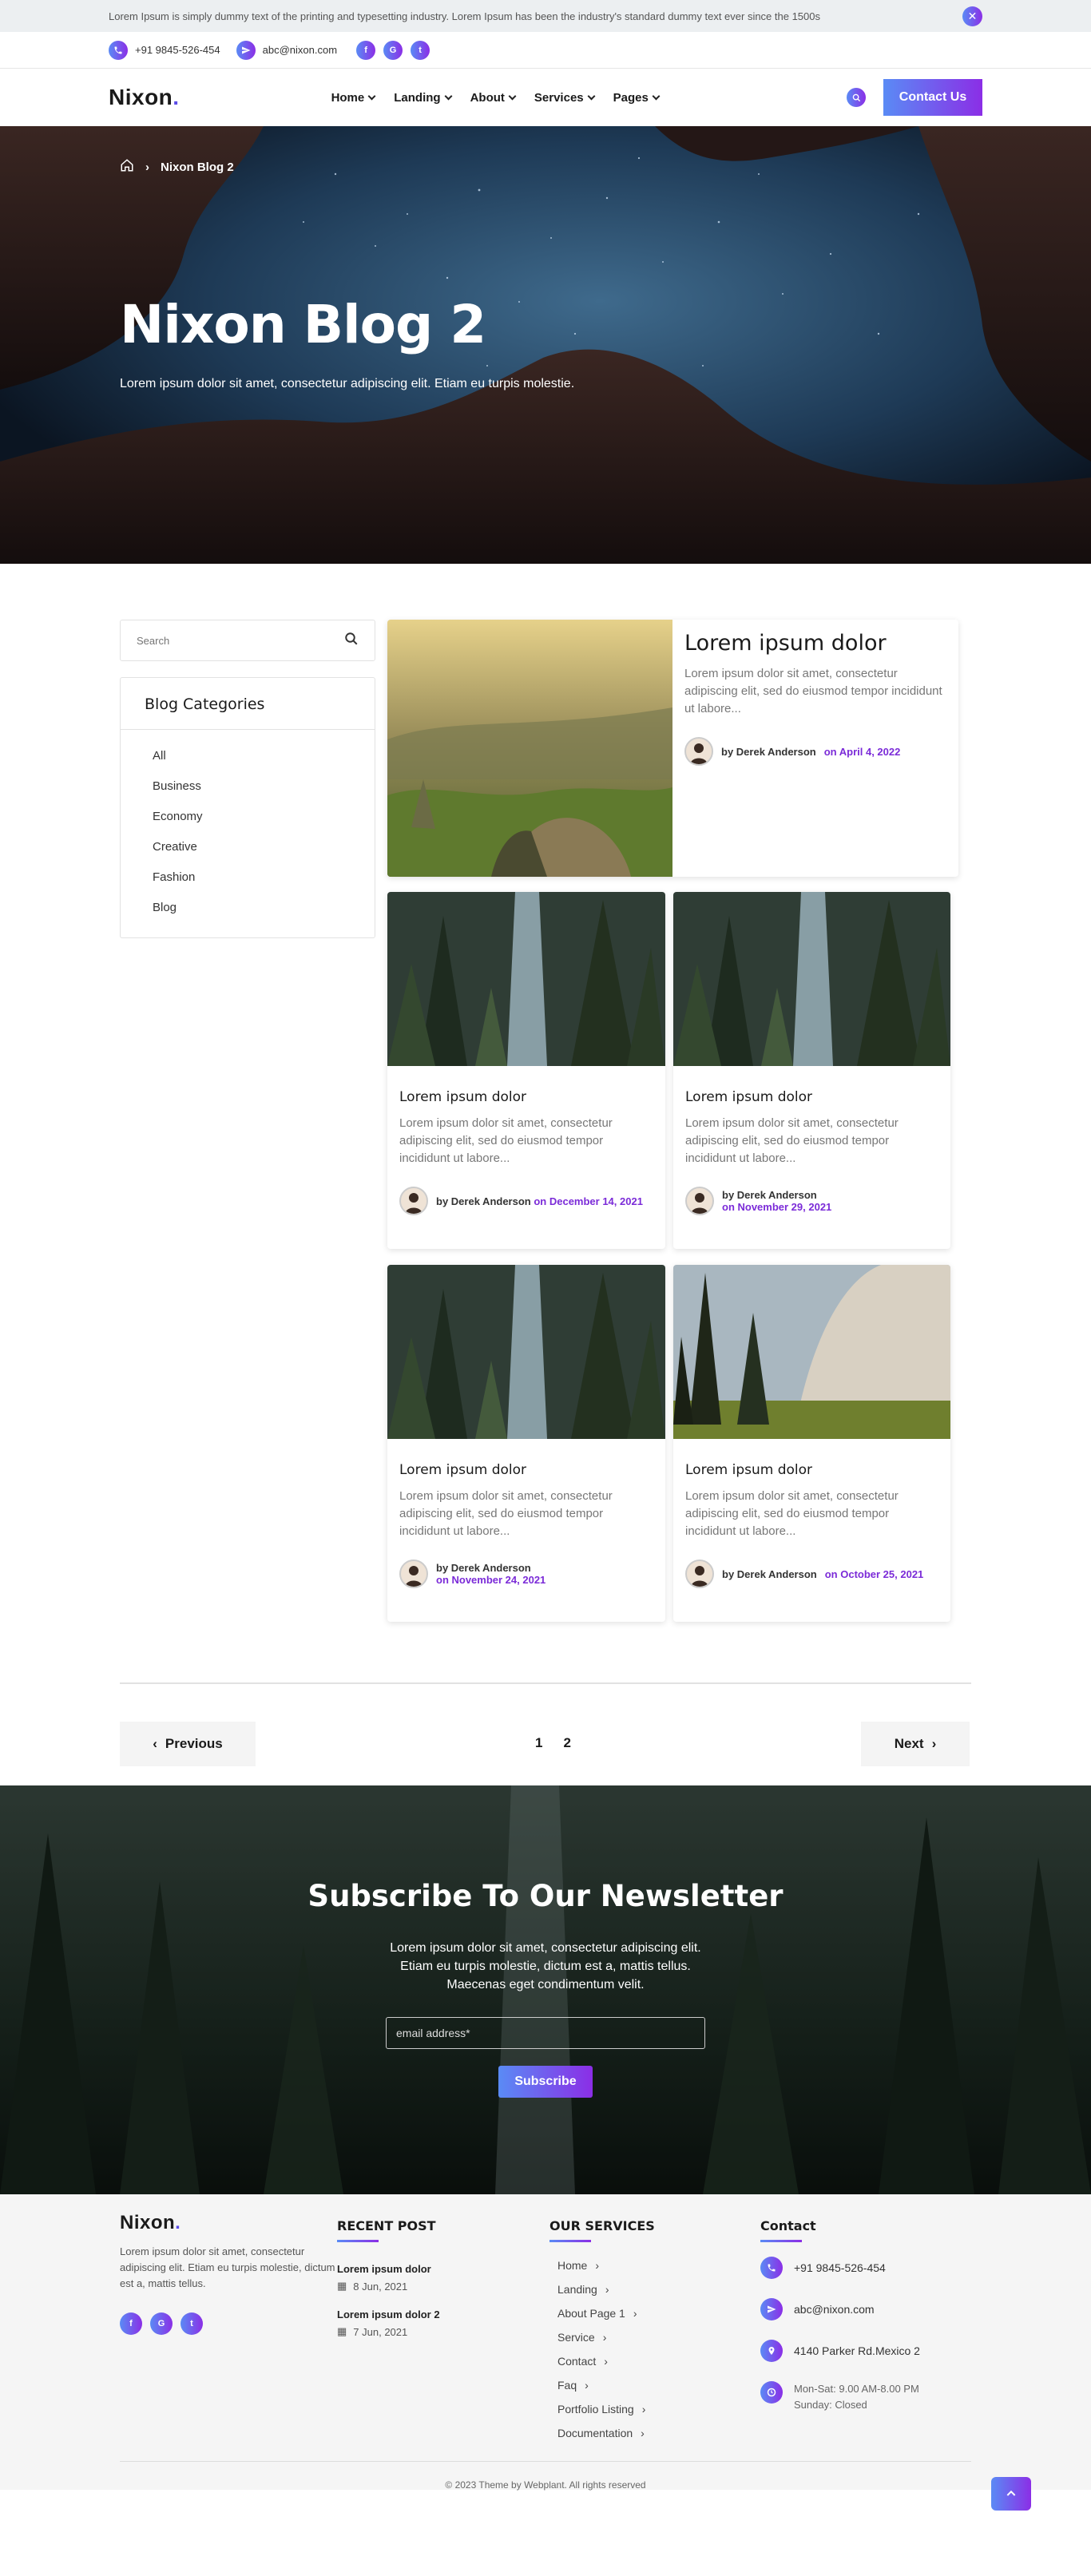  I want to click on category-blog: Blog, so click(248, 908).